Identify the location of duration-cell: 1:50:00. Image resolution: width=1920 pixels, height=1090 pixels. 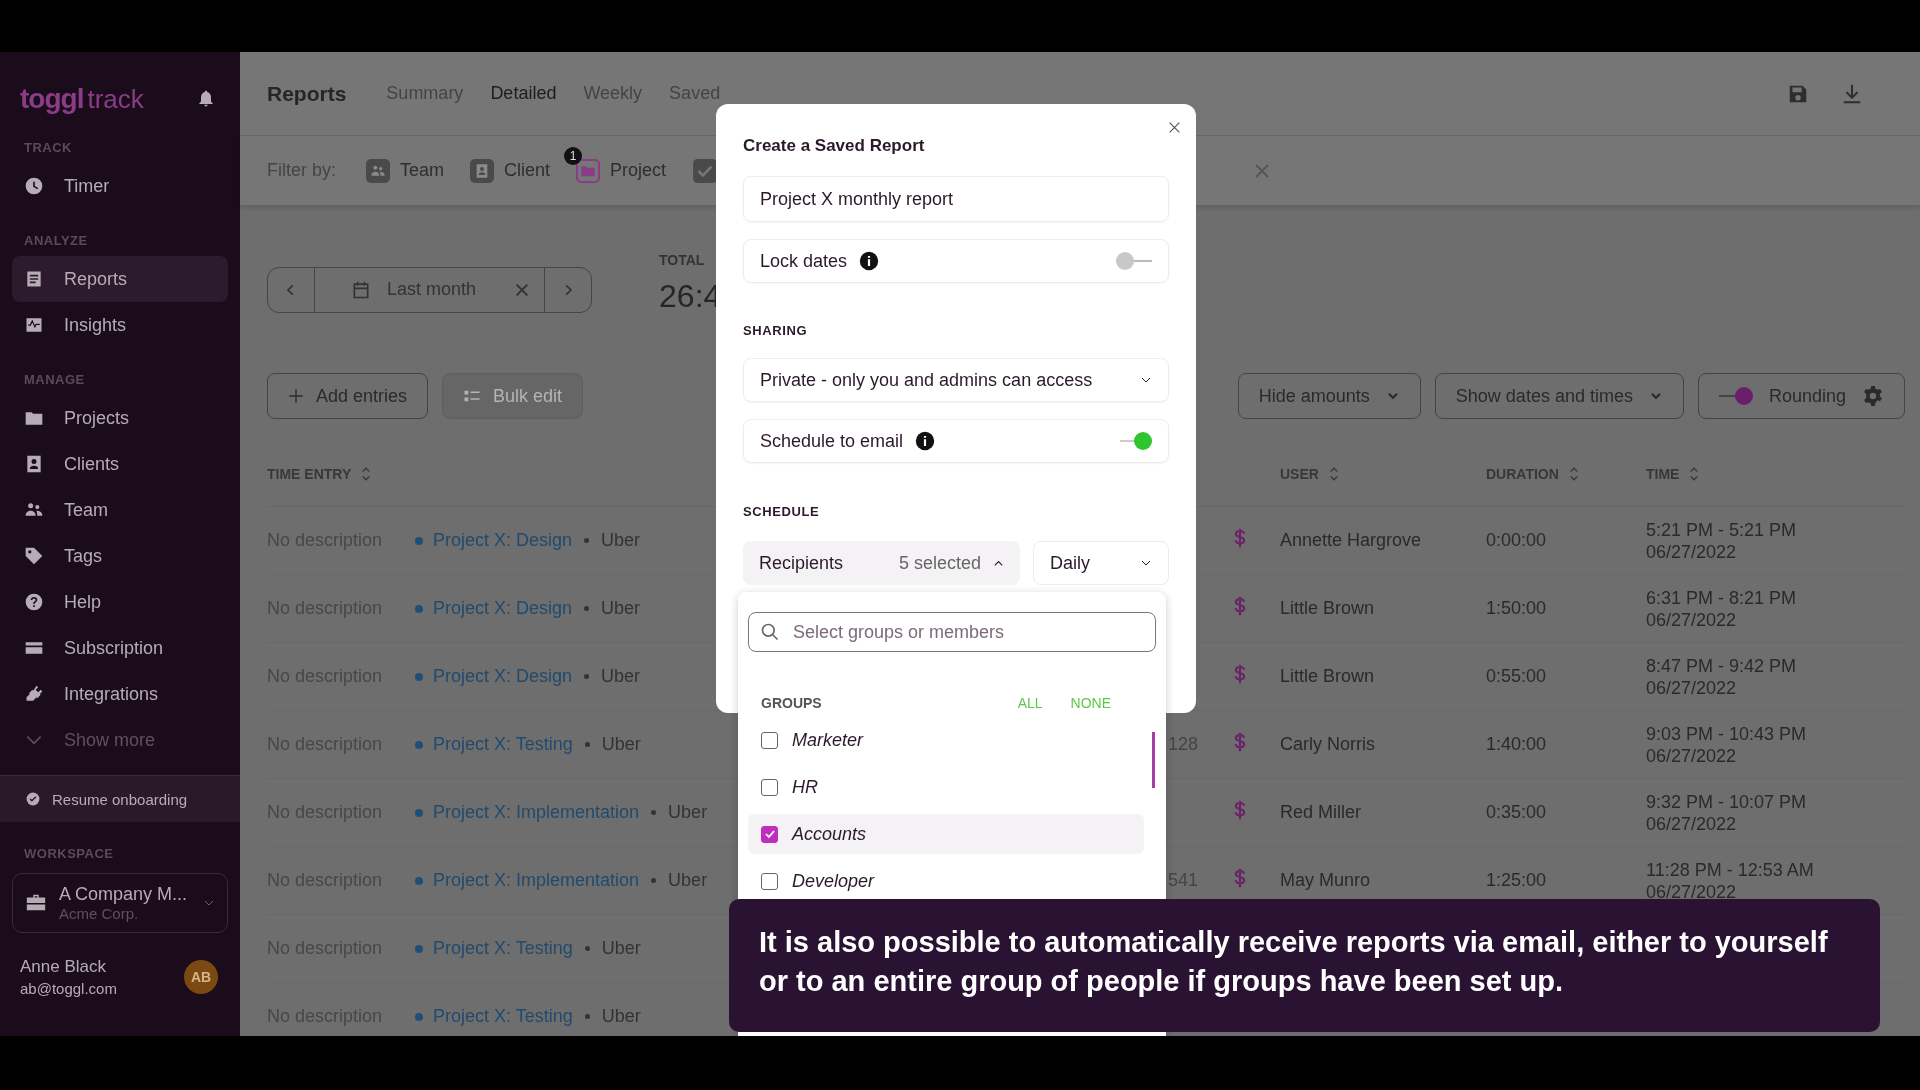
(1516, 608).